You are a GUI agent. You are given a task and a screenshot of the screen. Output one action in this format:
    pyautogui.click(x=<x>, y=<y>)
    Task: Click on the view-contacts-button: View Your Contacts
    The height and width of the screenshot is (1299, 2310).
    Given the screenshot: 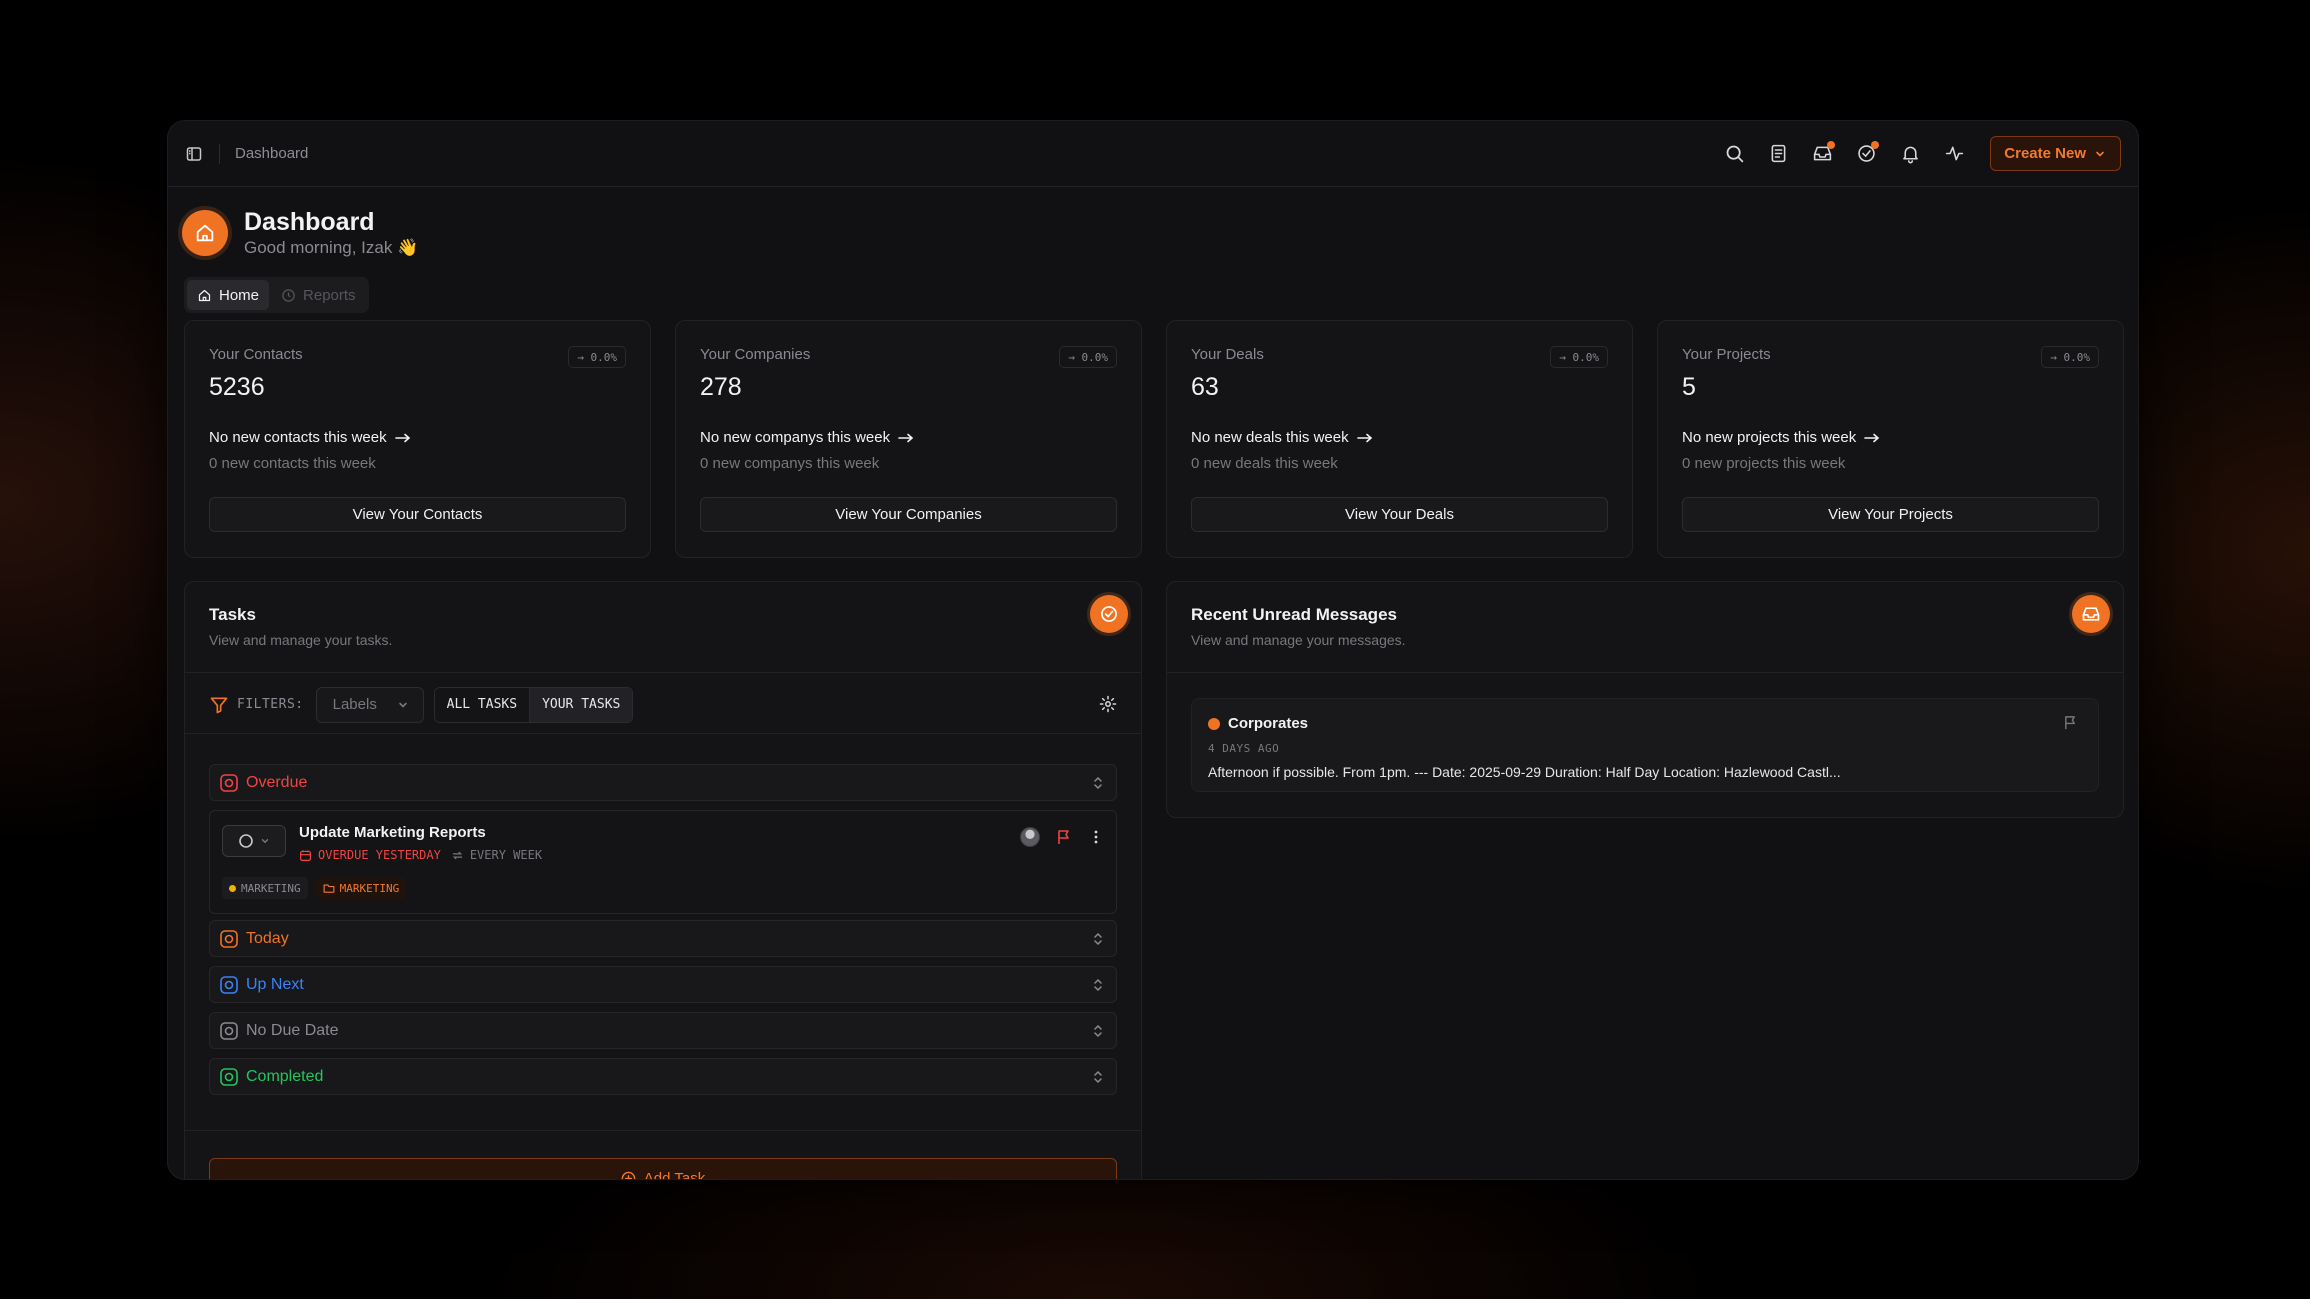 What is the action you would take?
    pyautogui.click(x=417, y=514)
    